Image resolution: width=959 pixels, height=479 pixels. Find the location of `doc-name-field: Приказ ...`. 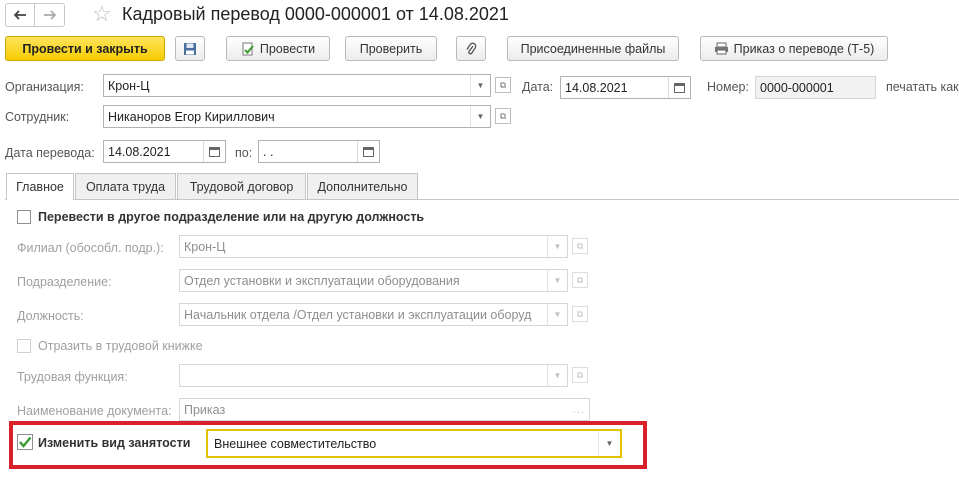

doc-name-field: Приказ ... is located at coordinates (384, 409).